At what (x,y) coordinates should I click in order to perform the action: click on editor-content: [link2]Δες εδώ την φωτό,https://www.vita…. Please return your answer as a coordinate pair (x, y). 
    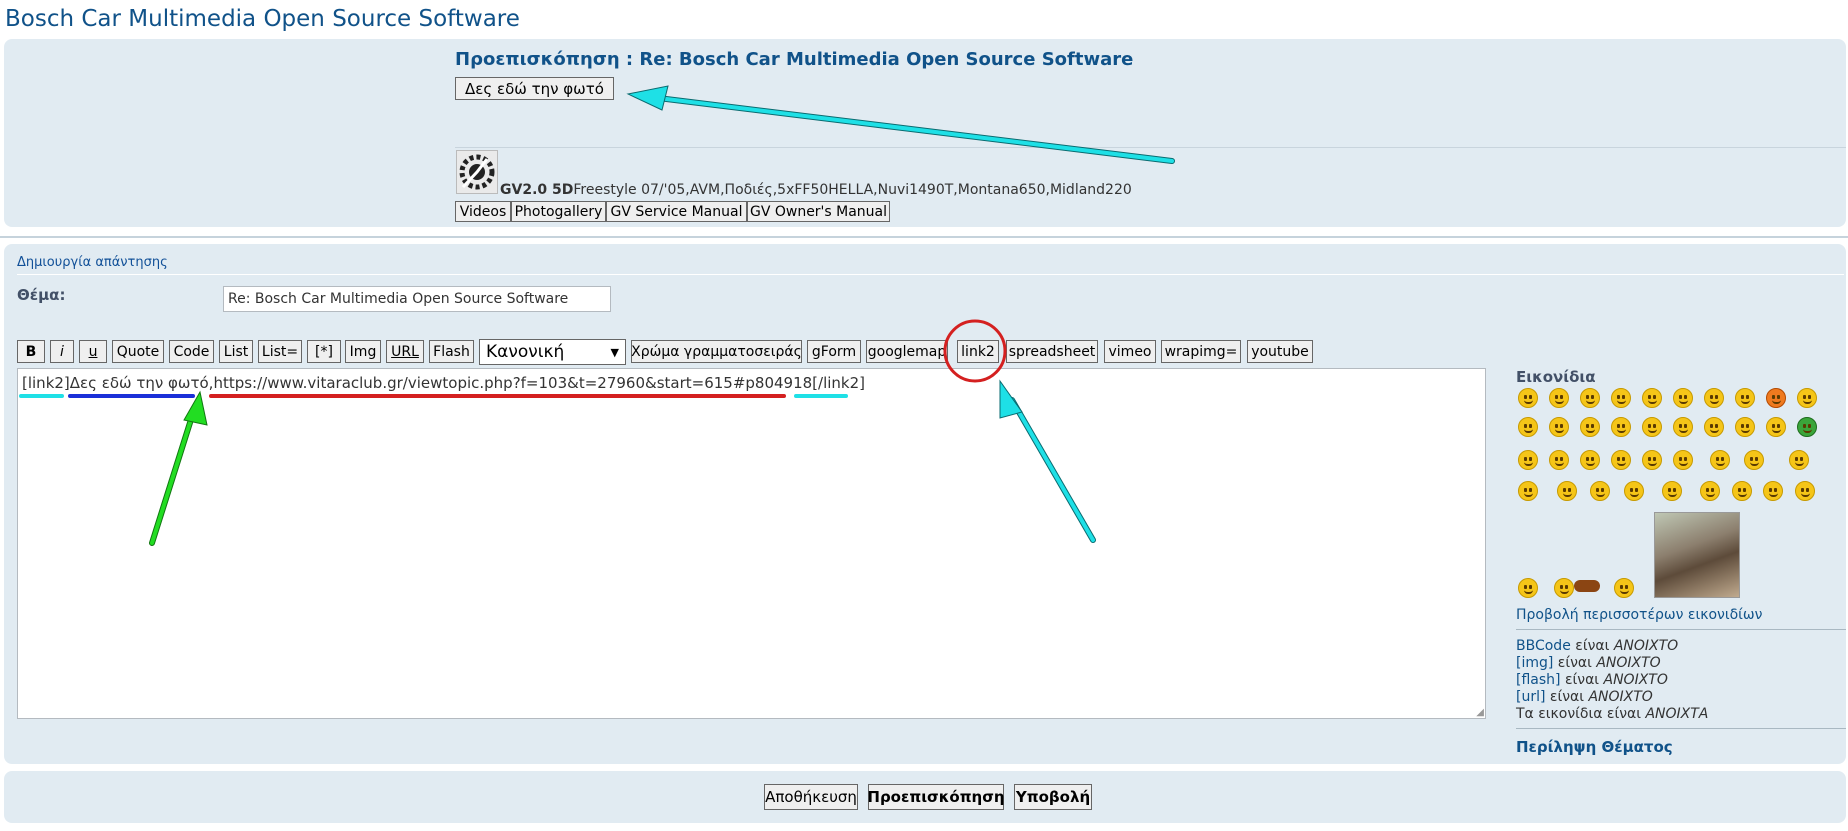
    Looking at the image, I should click on (444, 383).